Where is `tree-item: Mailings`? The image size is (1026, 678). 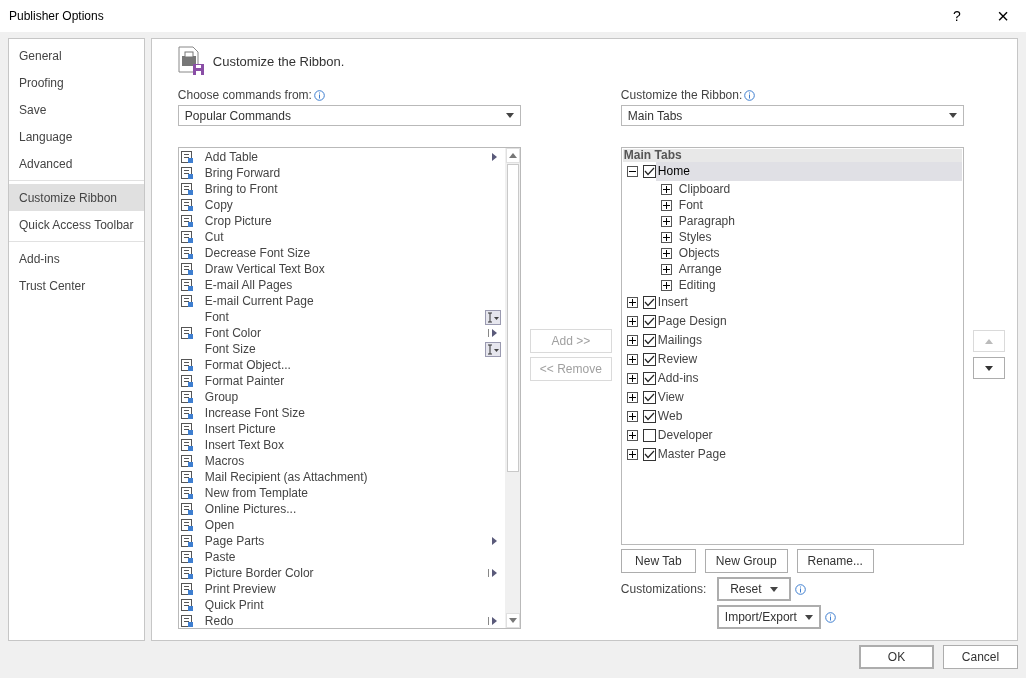
tree-item: Mailings is located at coordinates (808, 340).